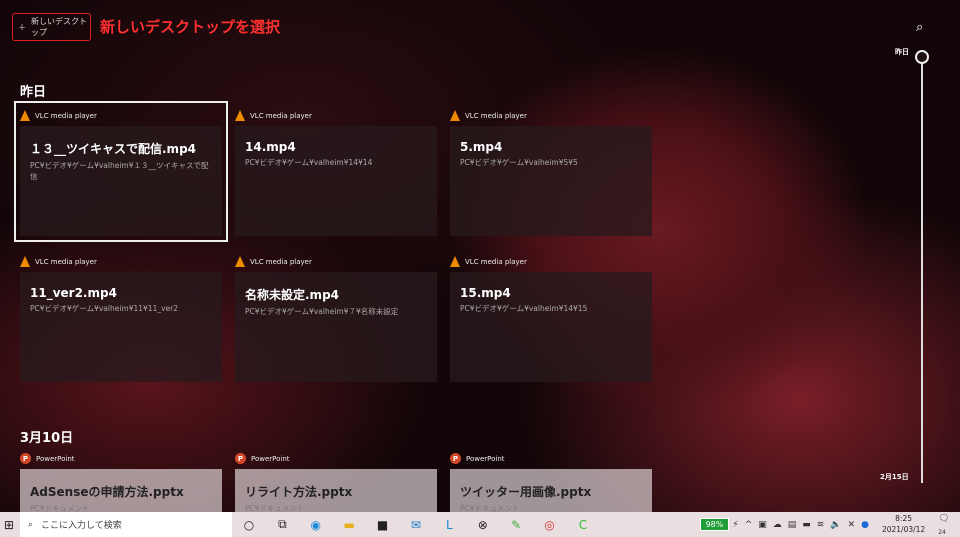  I want to click on card-title: 11_ver2.mp4, so click(73, 293).